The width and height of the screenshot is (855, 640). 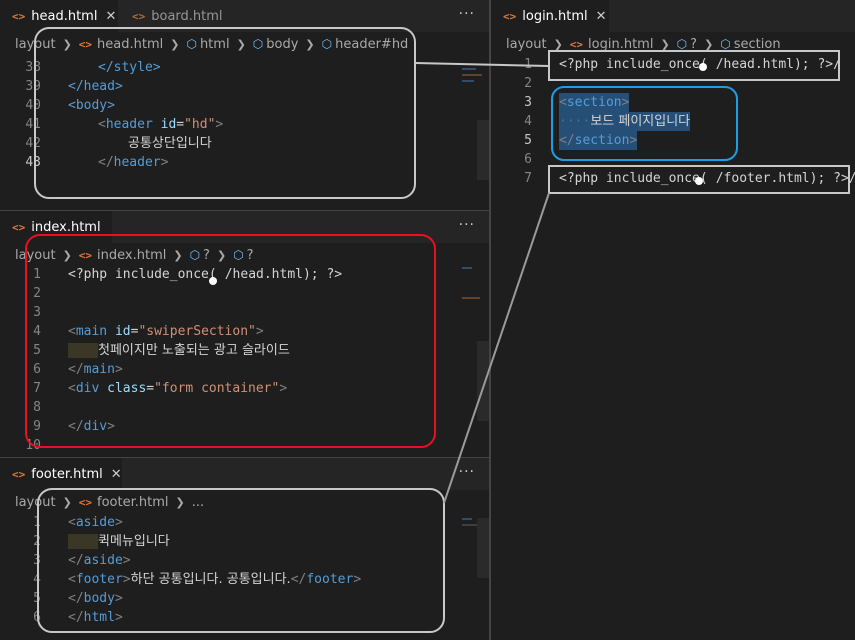 What do you see at coordinates (161, 124) in the screenshot?
I see `code-line: <header id="hd">` at bounding box center [161, 124].